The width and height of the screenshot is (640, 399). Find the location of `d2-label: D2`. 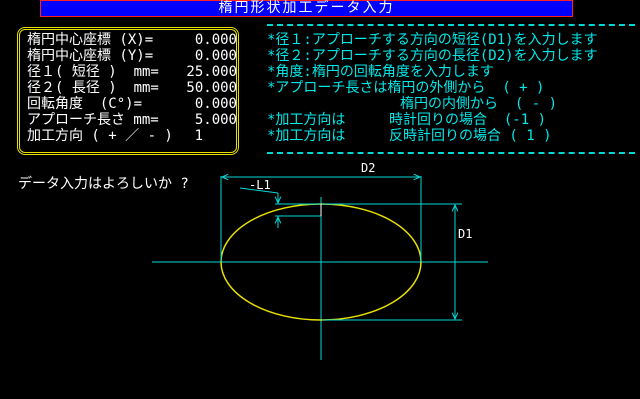

d2-label: D2 is located at coordinates (368, 168).